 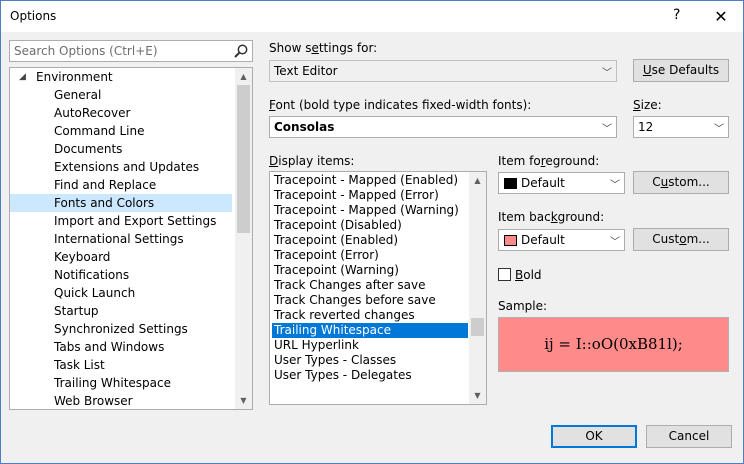 I want to click on expander-icon: ◢, so click(x=22, y=77).